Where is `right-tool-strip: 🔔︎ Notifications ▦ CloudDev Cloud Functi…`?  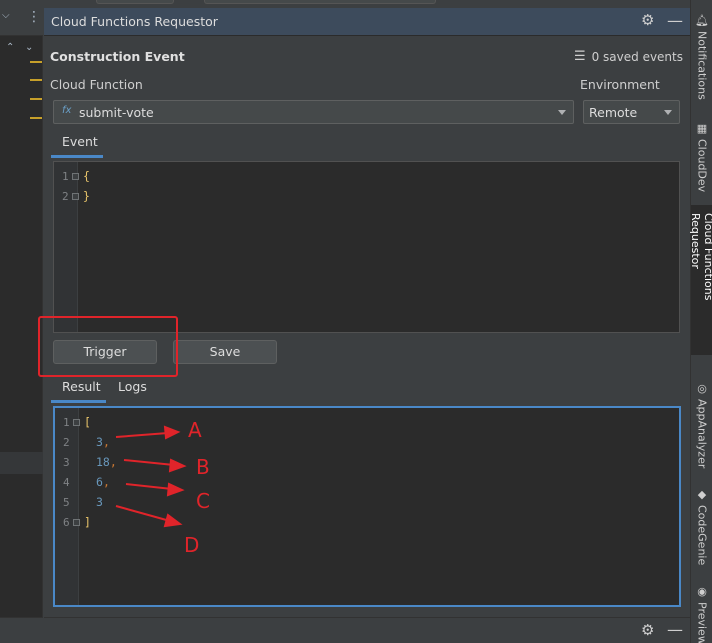 right-tool-strip: 🔔︎ Notifications ▦ CloudDev Cloud Functi… is located at coordinates (700, 321).